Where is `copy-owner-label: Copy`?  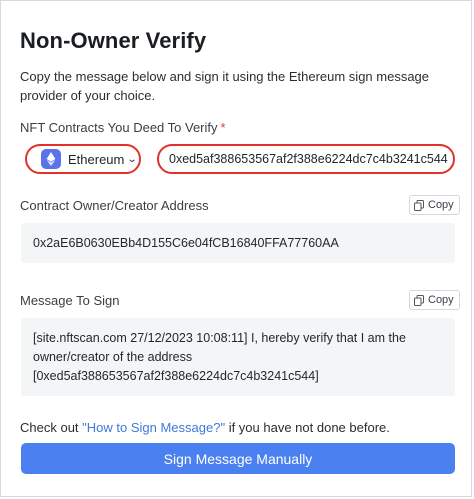 copy-owner-label: Copy is located at coordinates (441, 205).